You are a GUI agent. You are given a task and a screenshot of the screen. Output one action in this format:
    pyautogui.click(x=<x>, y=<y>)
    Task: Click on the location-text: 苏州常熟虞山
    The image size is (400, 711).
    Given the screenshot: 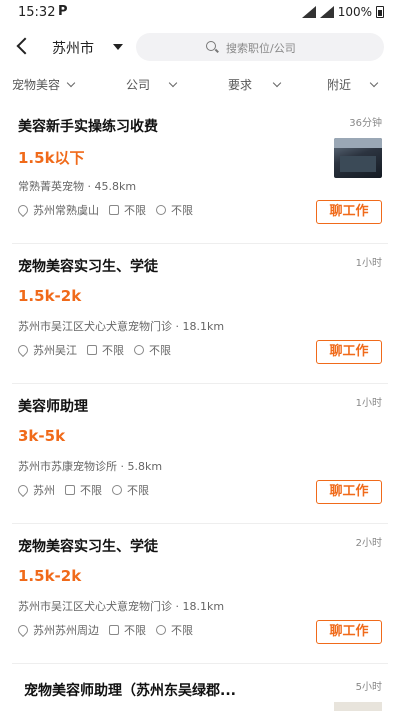 What is the action you would take?
    pyautogui.click(x=66, y=210)
    